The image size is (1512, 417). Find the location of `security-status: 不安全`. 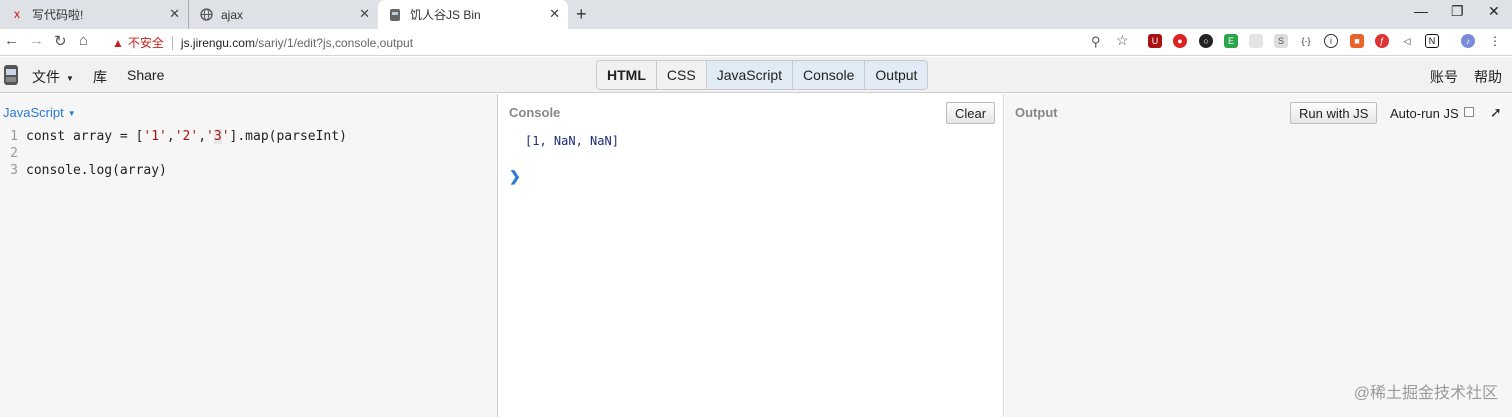

security-status: 不安全 is located at coordinates (145, 43).